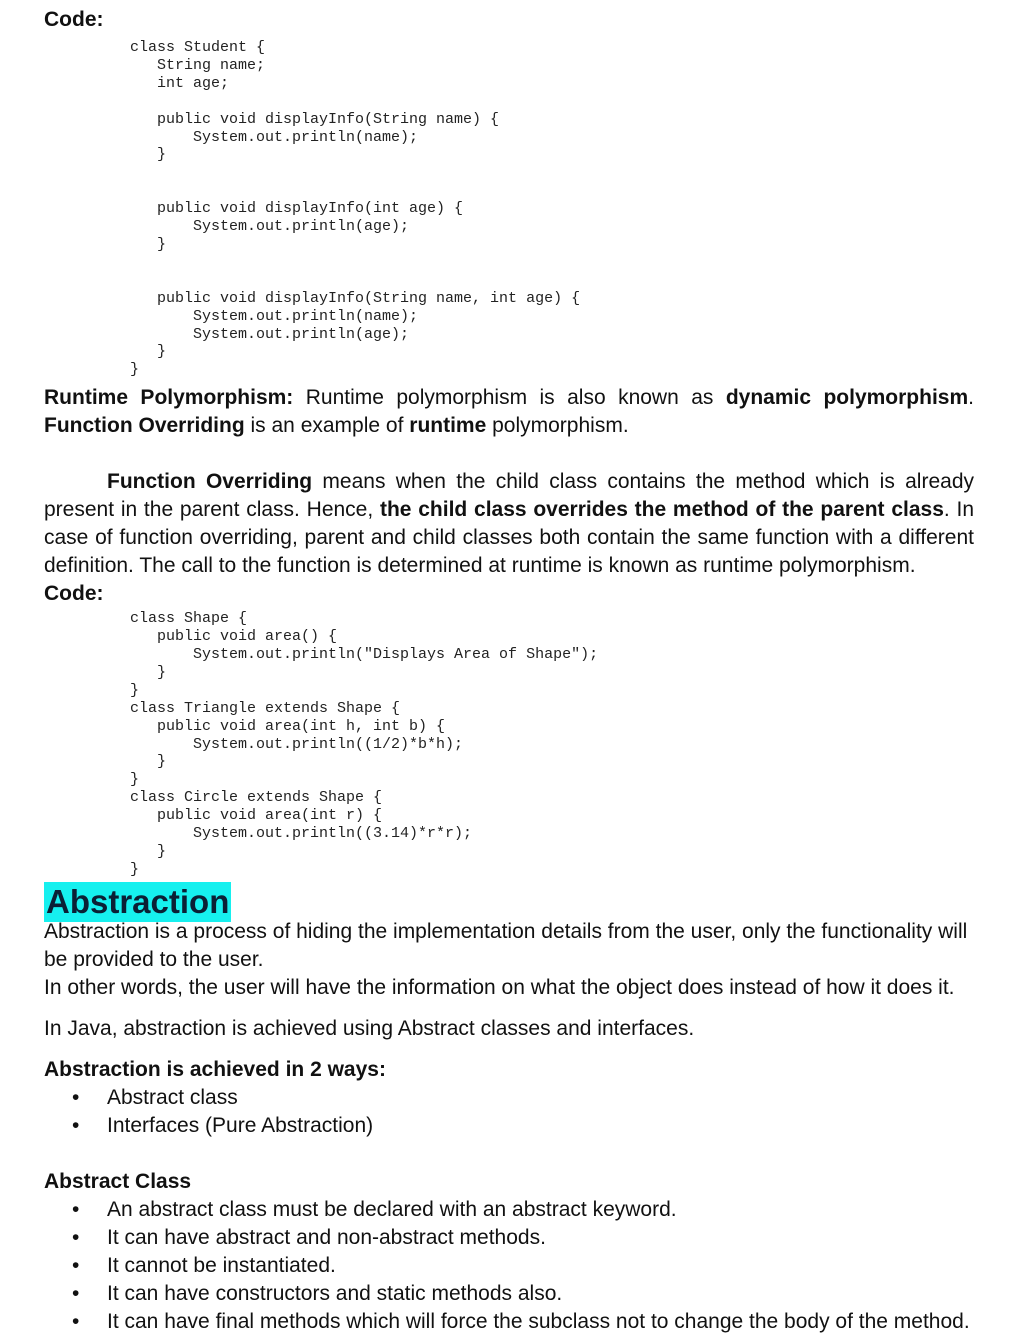 The height and width of the screenshot is (1336, 1023). I want to click on abstraction-heading: Abstraction, so click(138, 901).